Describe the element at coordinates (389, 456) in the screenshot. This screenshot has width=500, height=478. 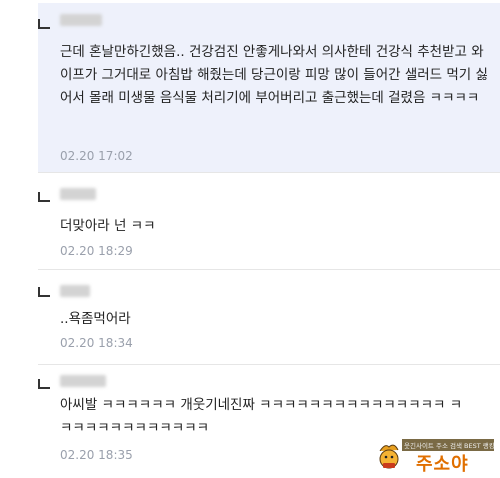
I see `mascot-icon` at that location.